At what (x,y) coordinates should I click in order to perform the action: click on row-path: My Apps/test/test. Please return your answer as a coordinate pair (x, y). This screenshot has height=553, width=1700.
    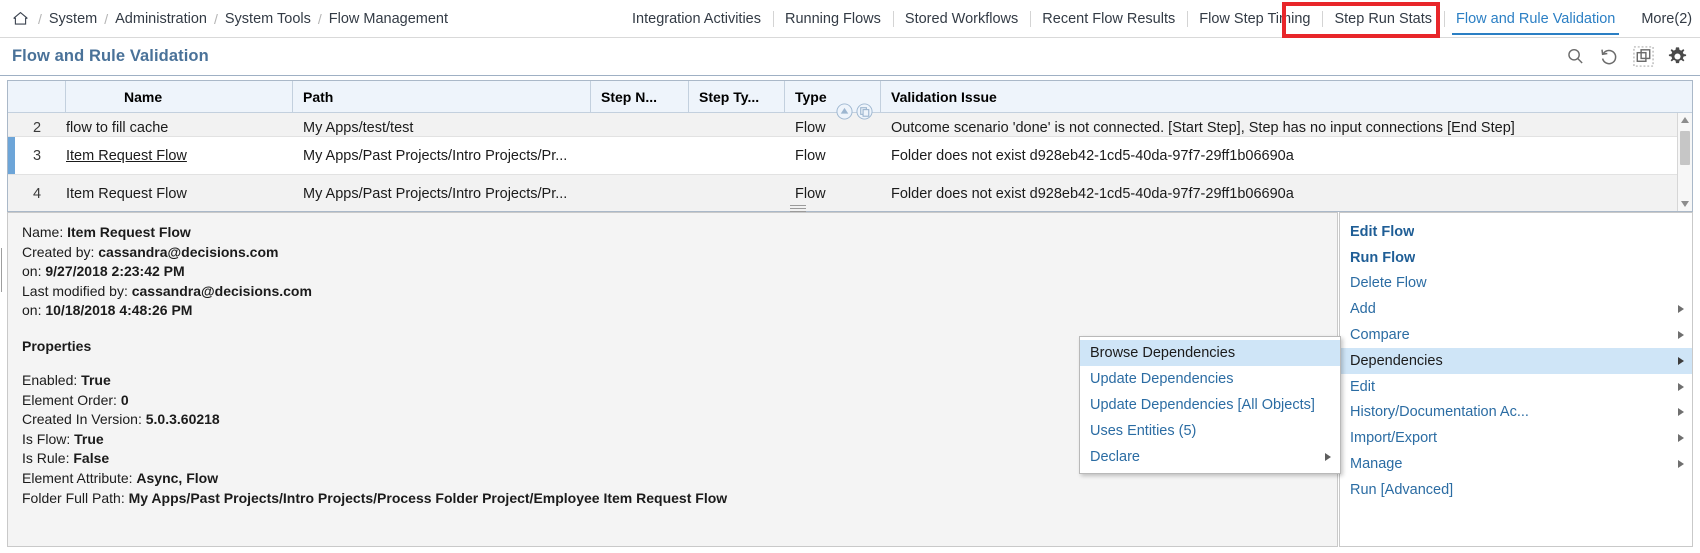
    Looking at the image, I should click on (358, 128).